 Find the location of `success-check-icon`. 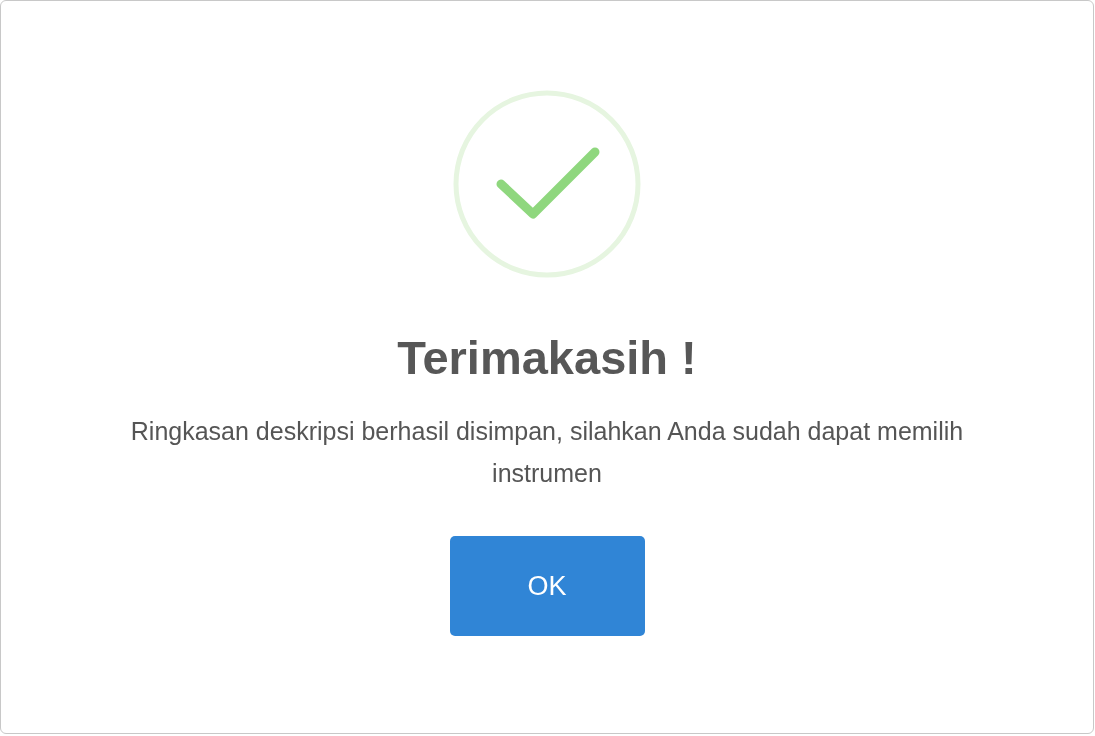

success-check-icon is located at coordinates (547, 184).